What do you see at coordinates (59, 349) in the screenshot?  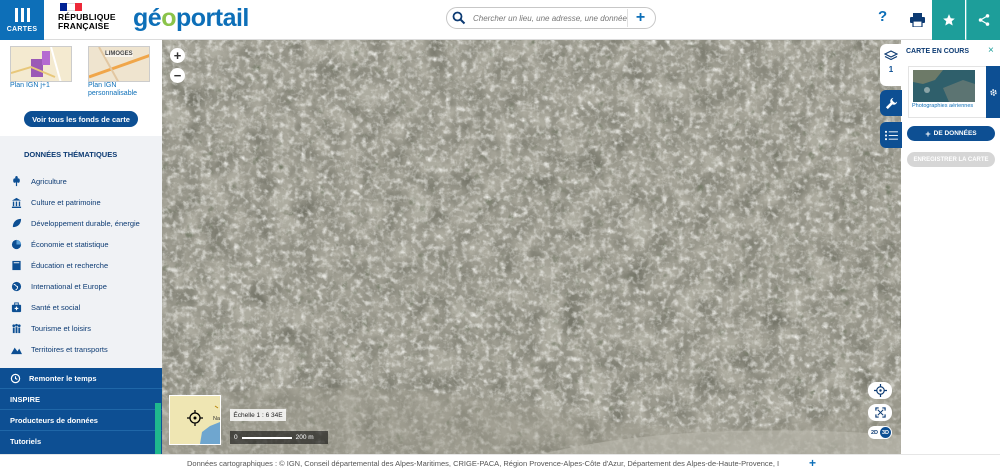 I see `theme-territoires: Territoires et transports` at bounding box center [59, 349].